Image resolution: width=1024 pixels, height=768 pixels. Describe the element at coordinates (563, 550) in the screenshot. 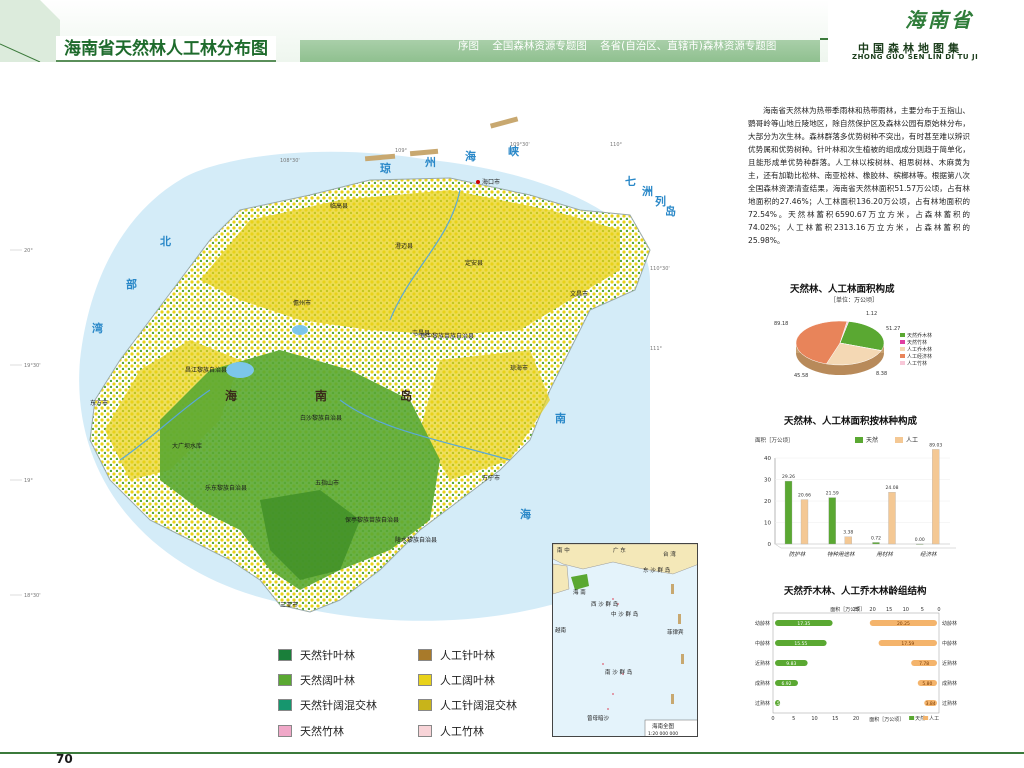

I see `inset-label-south-china: 南 中` at that location.